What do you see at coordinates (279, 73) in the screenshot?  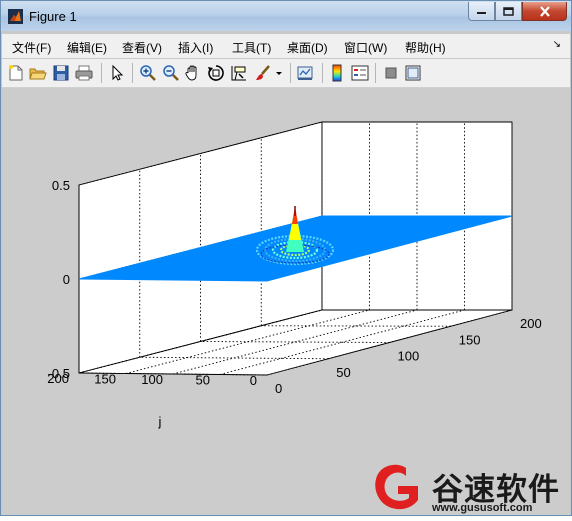 I see `brush-dropdown-icon` at bounding box center [279, 73].